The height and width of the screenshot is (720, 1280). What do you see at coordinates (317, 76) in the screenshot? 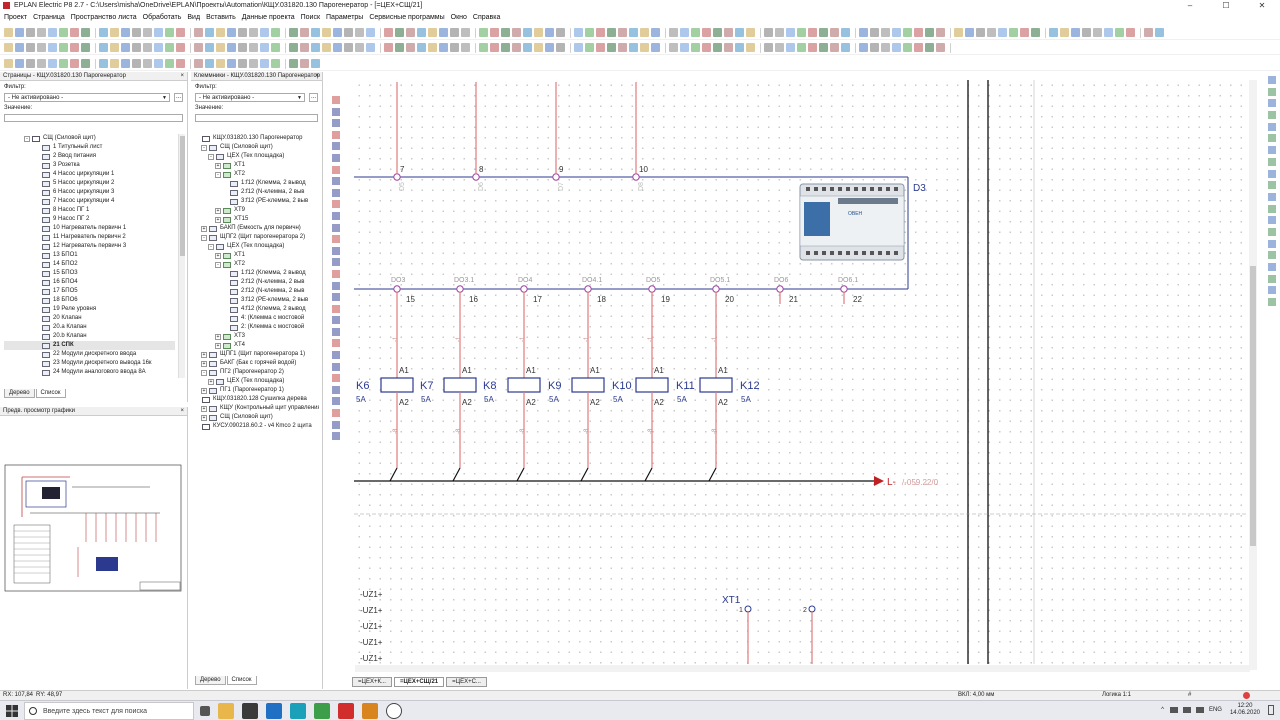
I see `terminals-panel-close-icon: ×` at bounding box center [317, 76].